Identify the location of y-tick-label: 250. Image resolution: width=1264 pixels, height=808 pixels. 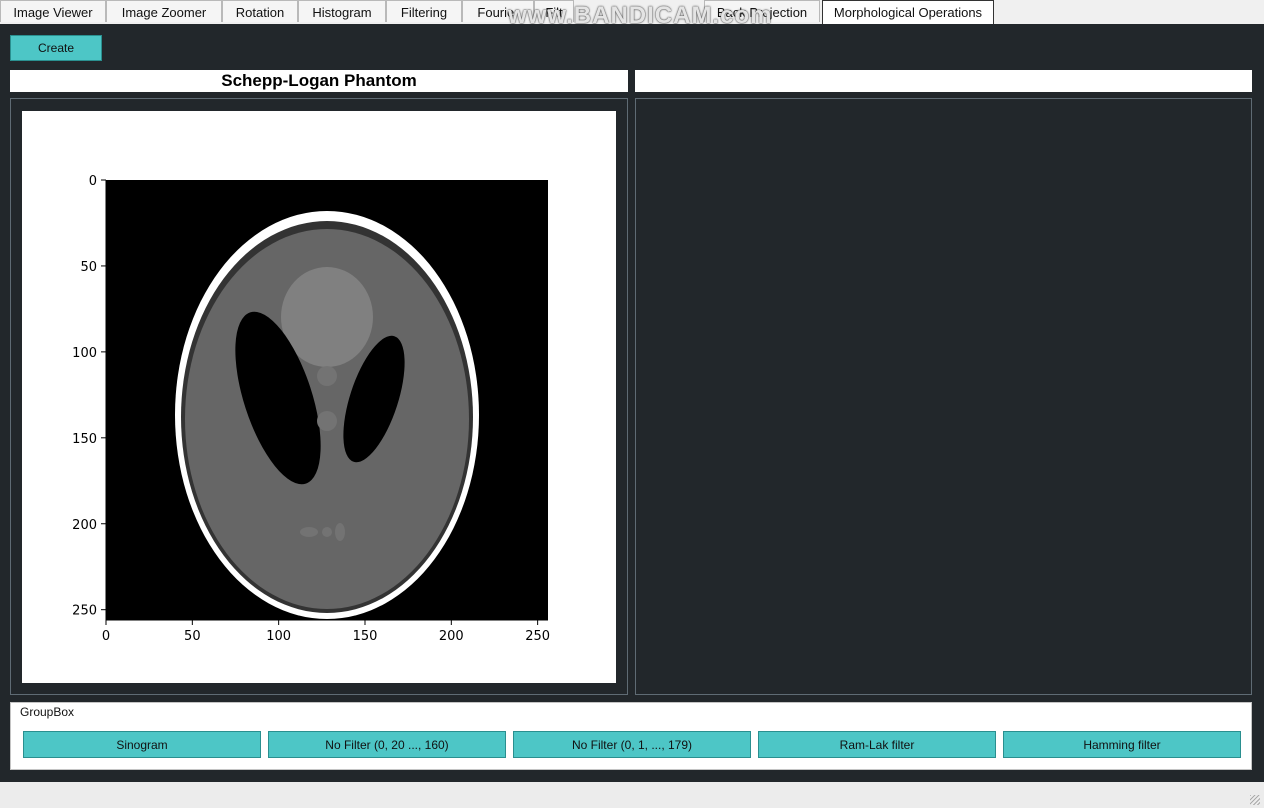
(84, 611).